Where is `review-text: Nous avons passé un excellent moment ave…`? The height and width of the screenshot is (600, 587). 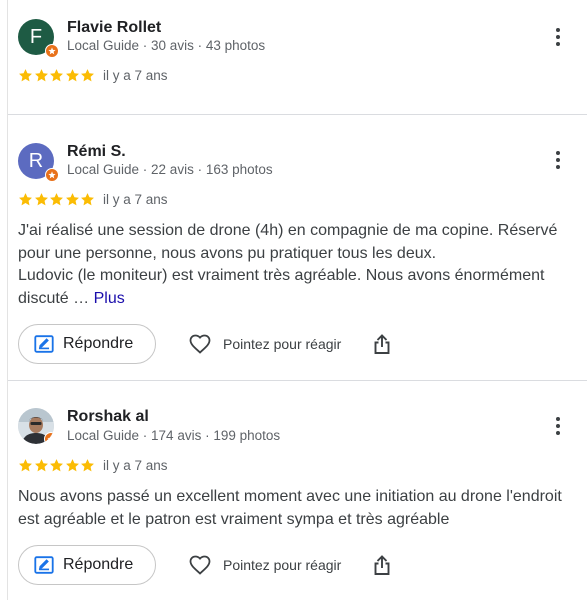 review-text: Nous avons passé un excellent moment ave… is located at coordinates (290, 508).